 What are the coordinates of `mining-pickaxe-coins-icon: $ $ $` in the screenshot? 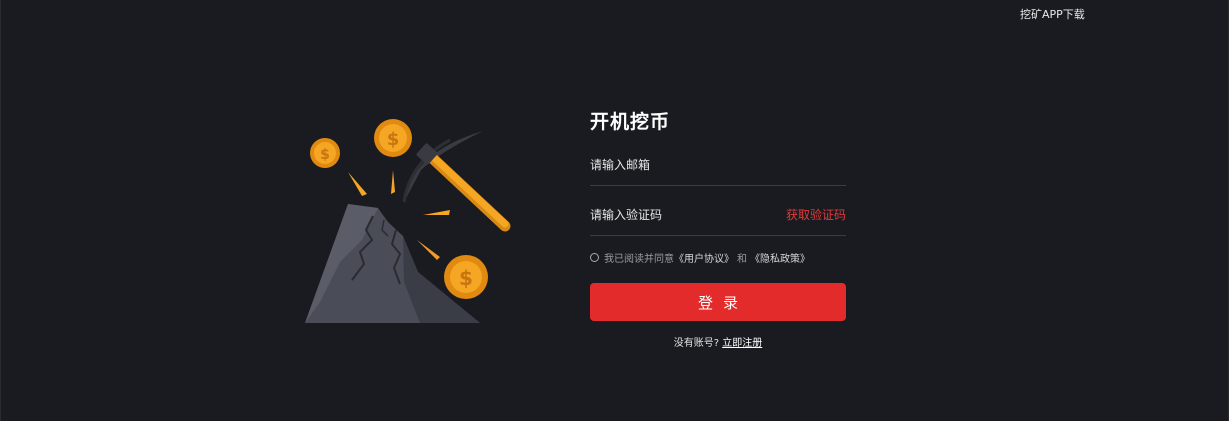 It's located at (408, 221).